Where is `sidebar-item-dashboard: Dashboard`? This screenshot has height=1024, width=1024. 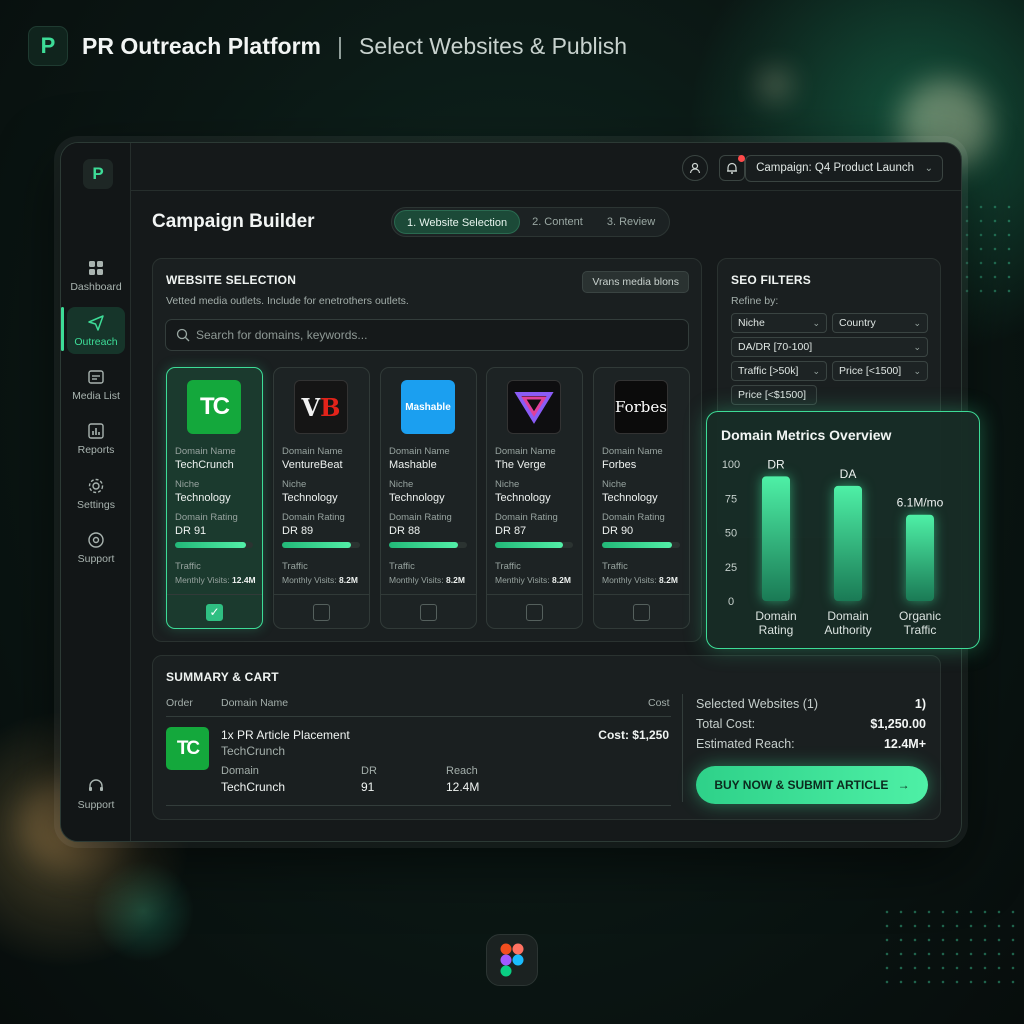
sidebar-item-dashboard: Dashboard is located at coordinates (96, 276).